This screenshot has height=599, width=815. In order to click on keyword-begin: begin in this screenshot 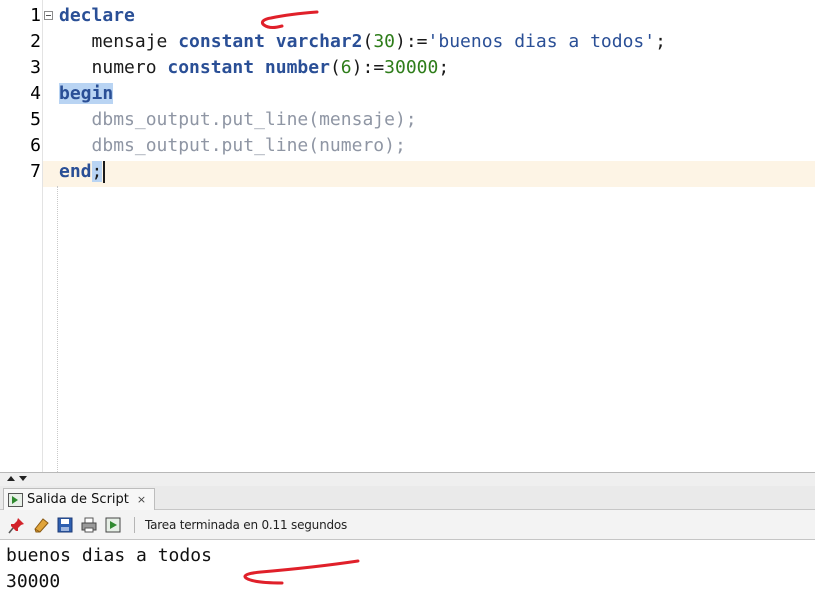, I will do `click(86, 93)`.